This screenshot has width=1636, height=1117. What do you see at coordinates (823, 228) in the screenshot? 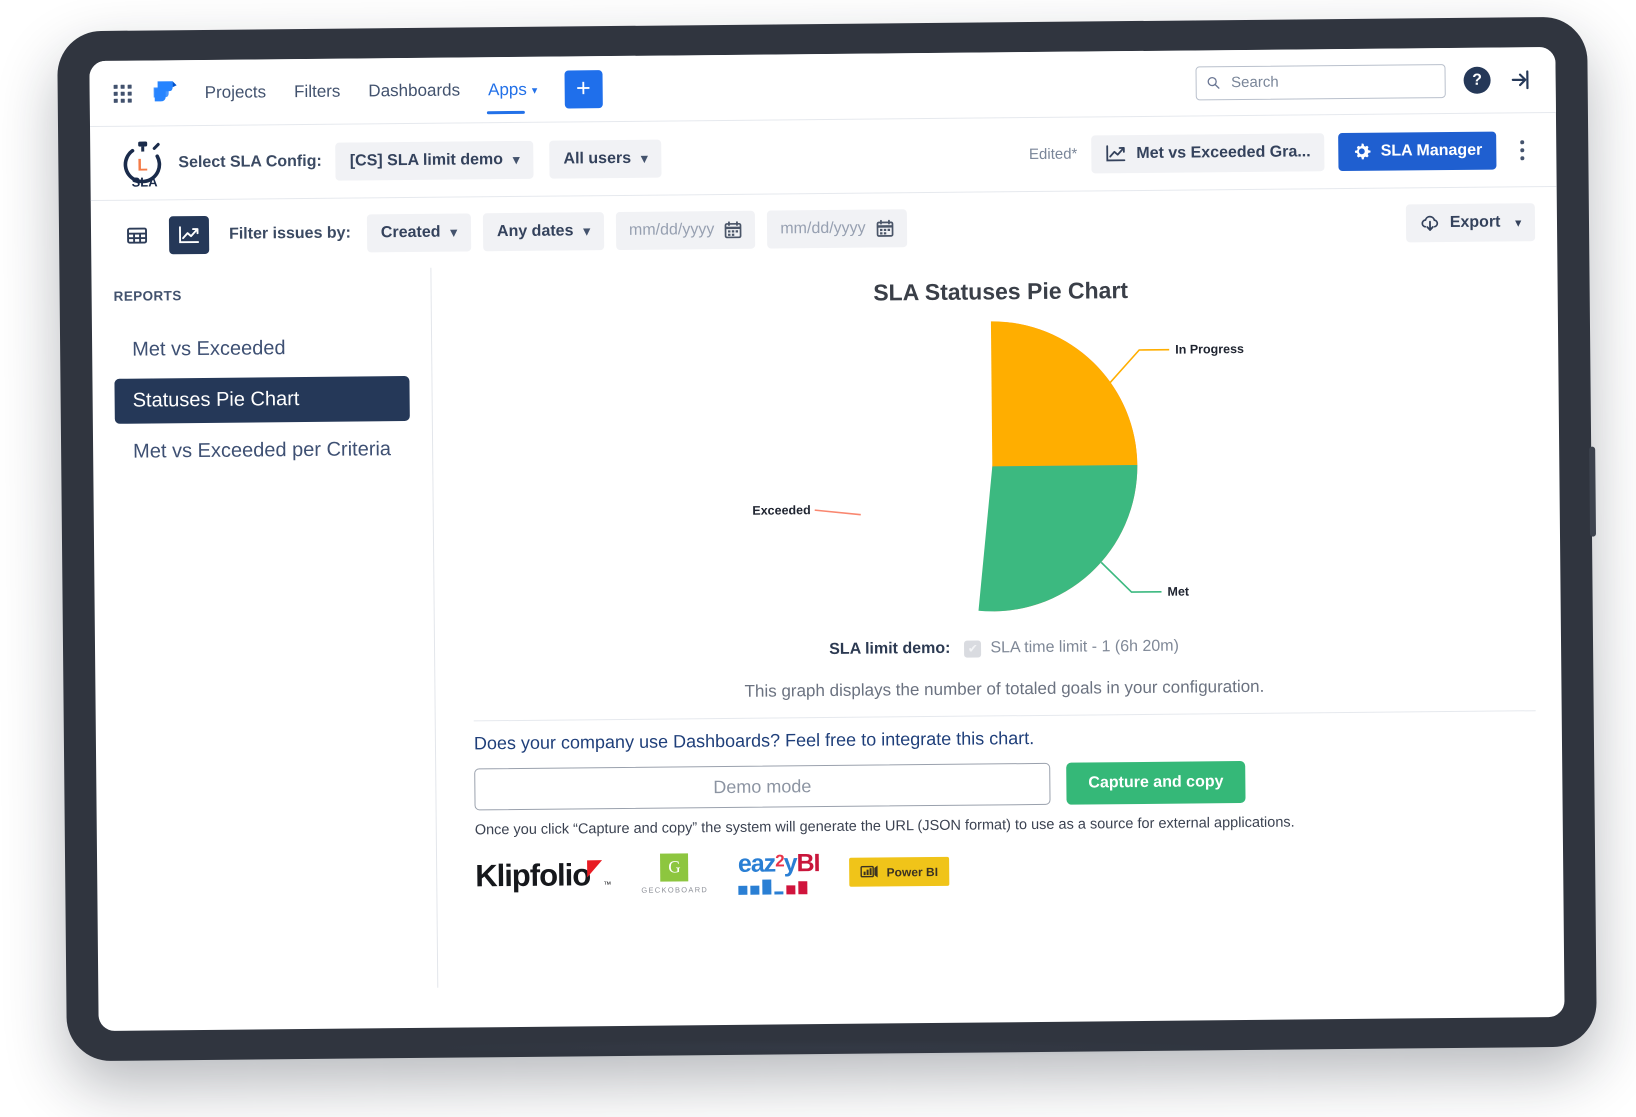
I see `date-to-placeholder: mm/dd/yyyy` at bounding box center [823, 228].